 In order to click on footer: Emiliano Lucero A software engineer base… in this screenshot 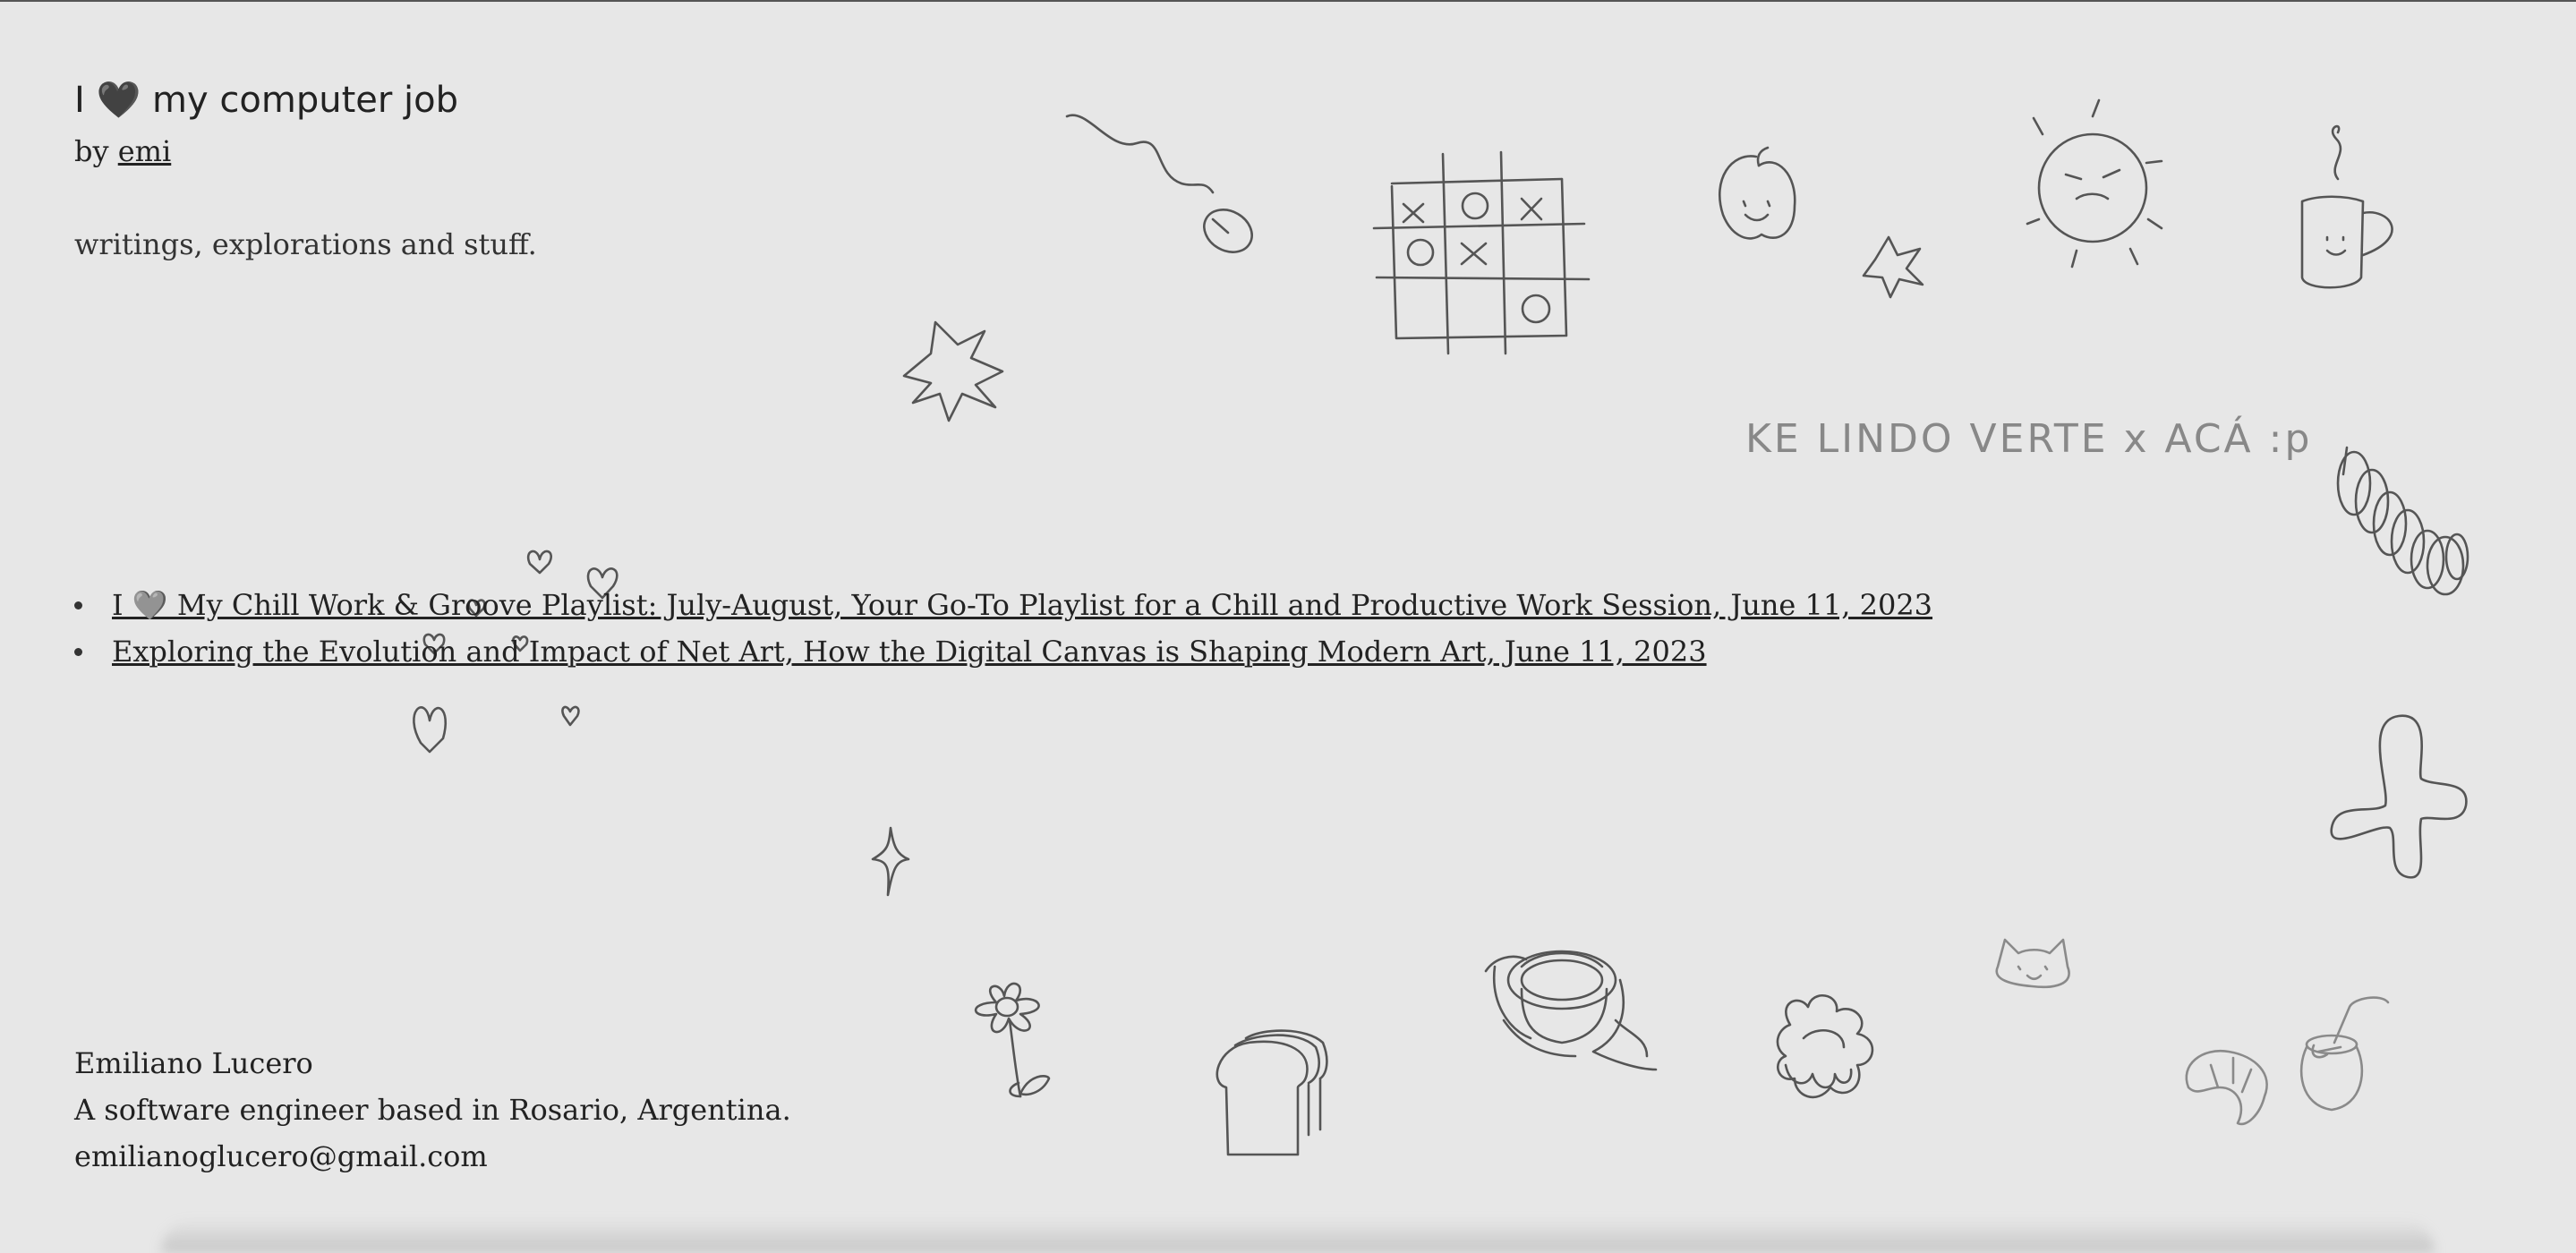, I will do `click(432, 1110)`.